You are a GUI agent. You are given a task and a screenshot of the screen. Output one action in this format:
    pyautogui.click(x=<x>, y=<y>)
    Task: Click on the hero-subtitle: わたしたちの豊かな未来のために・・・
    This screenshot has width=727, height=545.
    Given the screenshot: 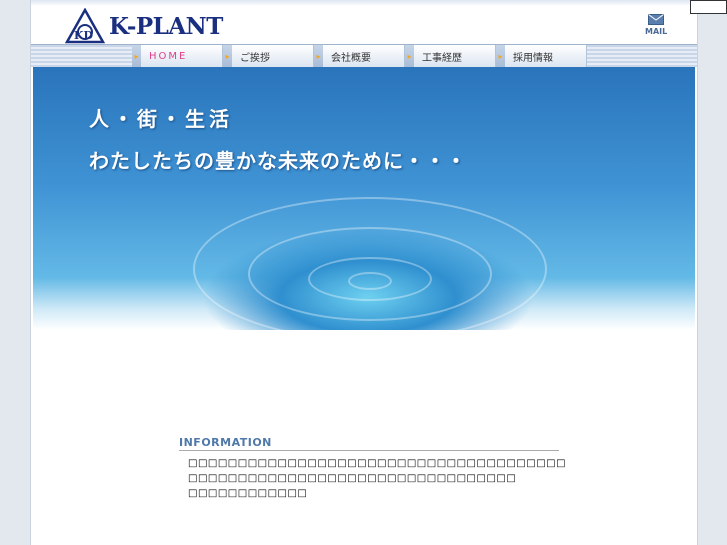 What is the action you would take?
    pyautogui.click(x=278, y=161)
    